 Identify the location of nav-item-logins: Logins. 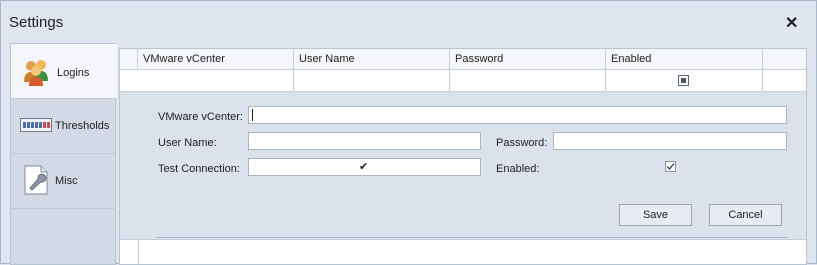
(64, 71).